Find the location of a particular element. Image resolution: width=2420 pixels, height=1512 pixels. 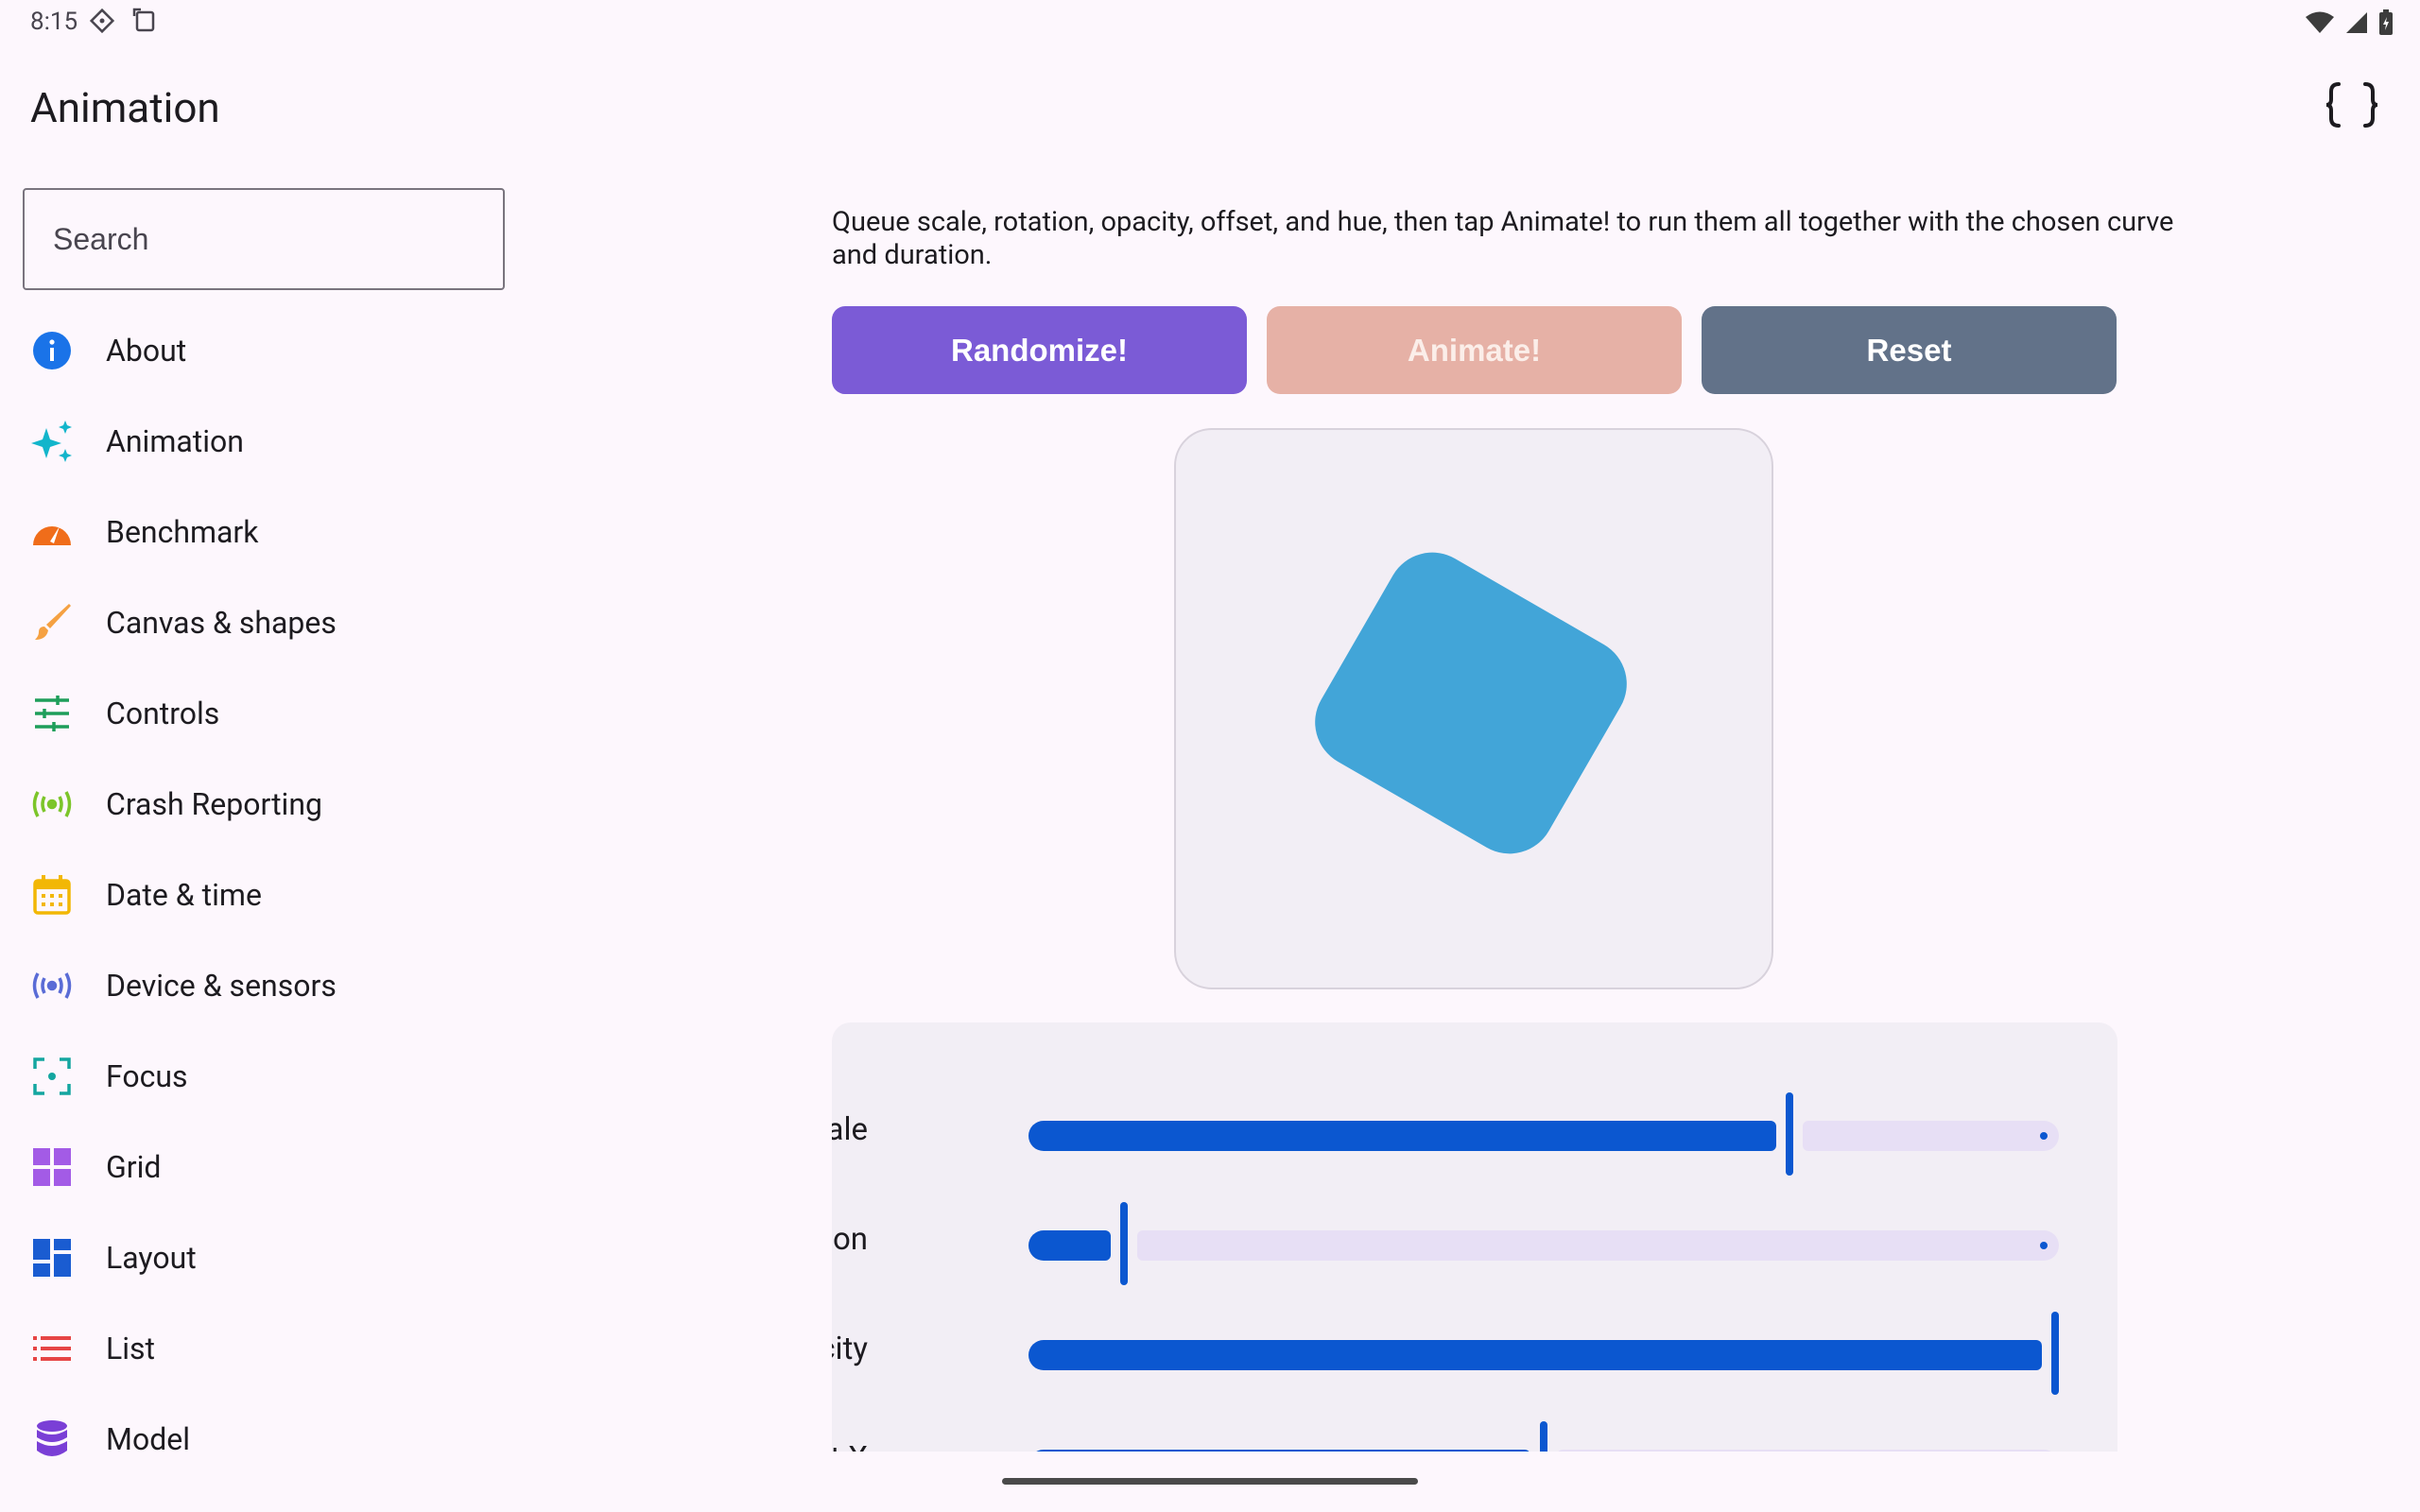

opacity-label: Opacity is located at coordinates (850, 1349).